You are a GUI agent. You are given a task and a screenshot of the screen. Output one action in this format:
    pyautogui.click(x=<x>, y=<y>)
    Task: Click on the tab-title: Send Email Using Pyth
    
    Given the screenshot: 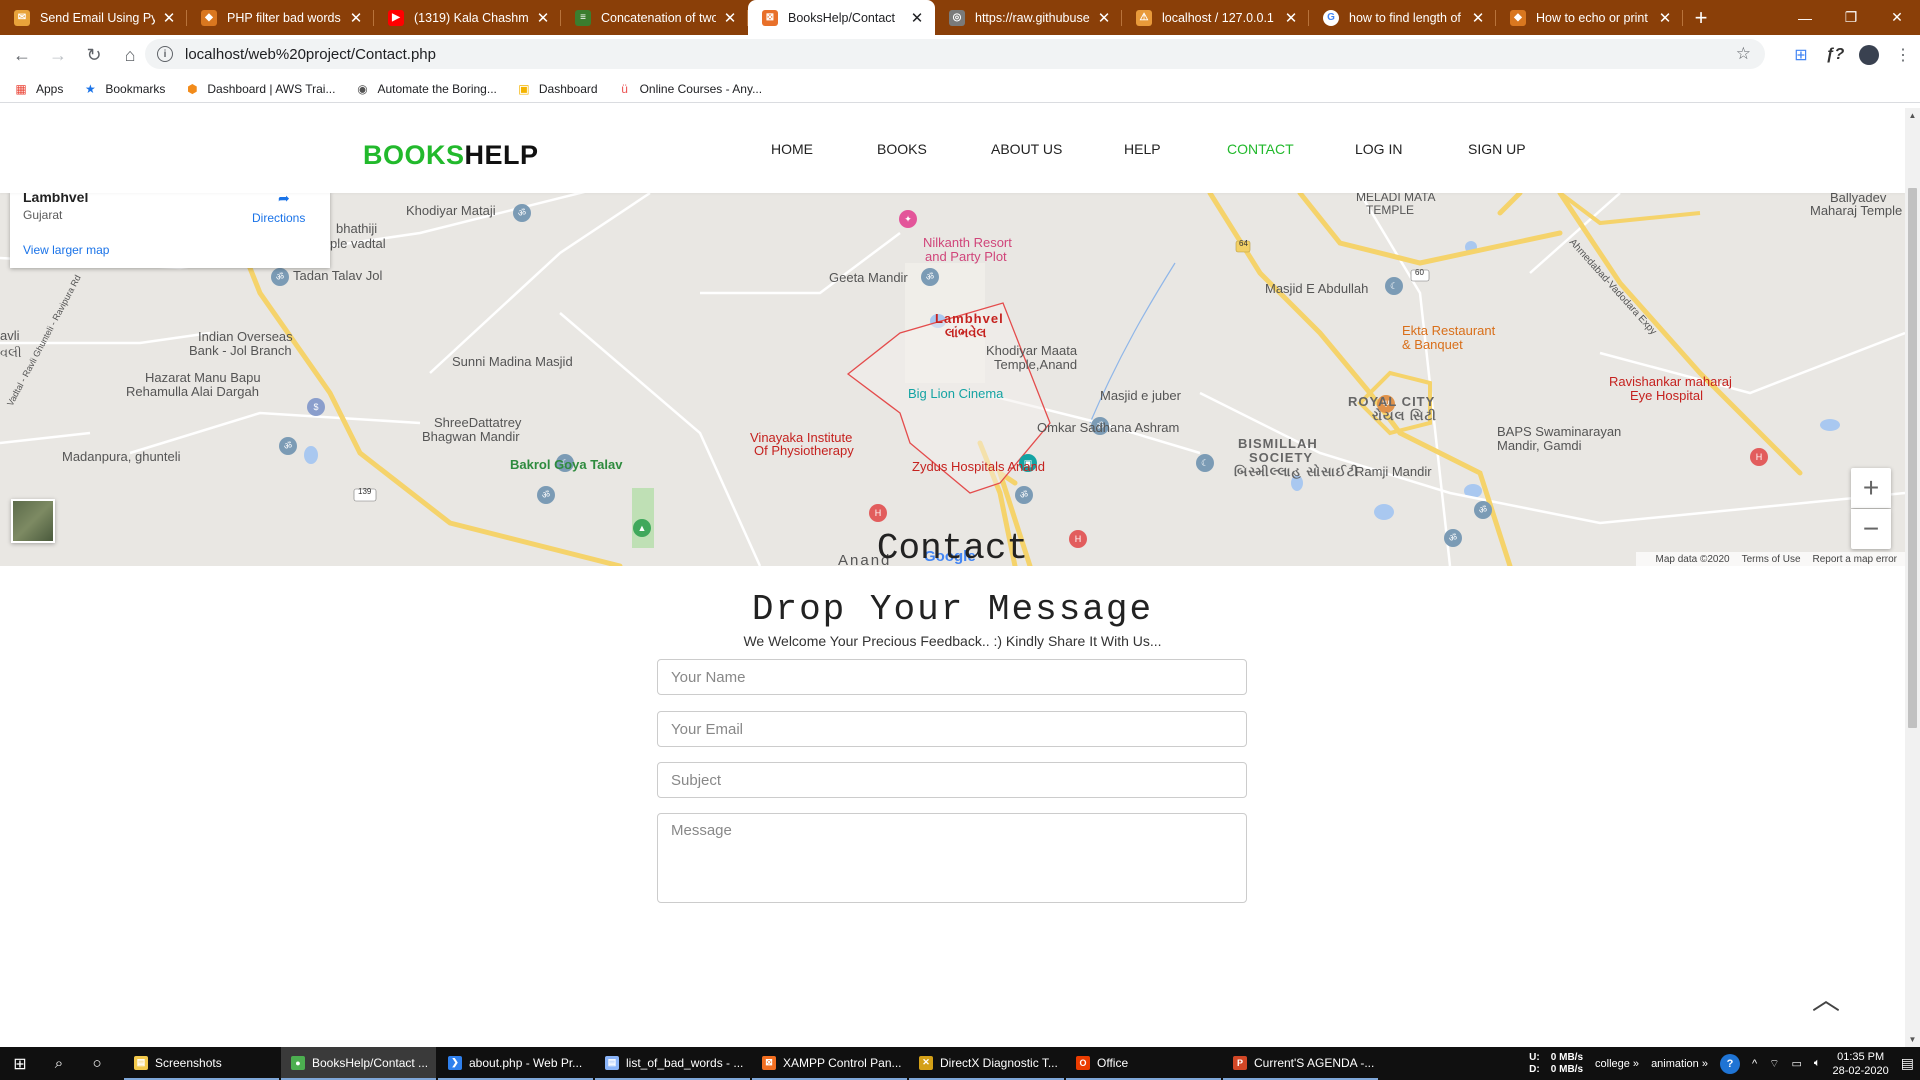 What is the action you would take?
    pyautogui.click(x=97, y=17)
    